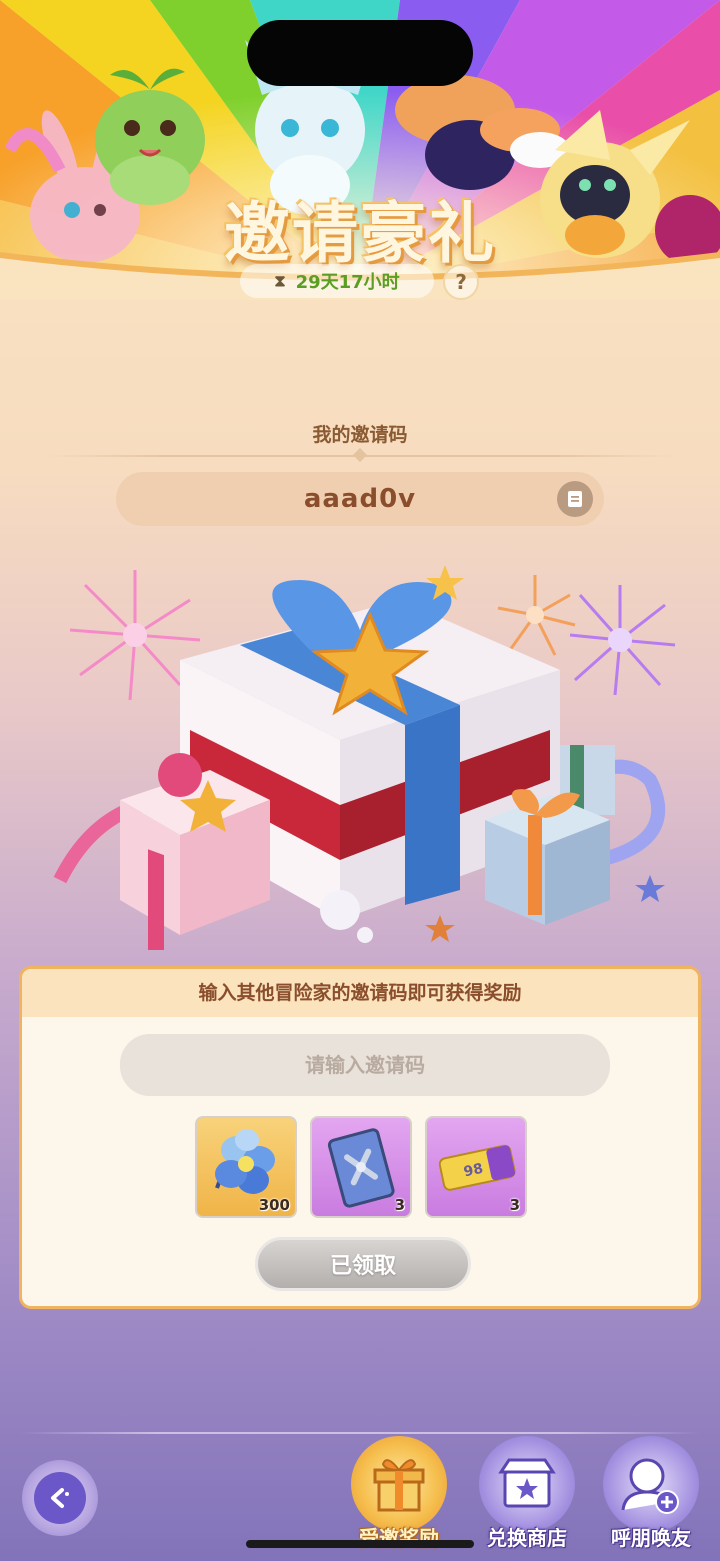  I want to click on invite-code-input, so click(365, 1065).